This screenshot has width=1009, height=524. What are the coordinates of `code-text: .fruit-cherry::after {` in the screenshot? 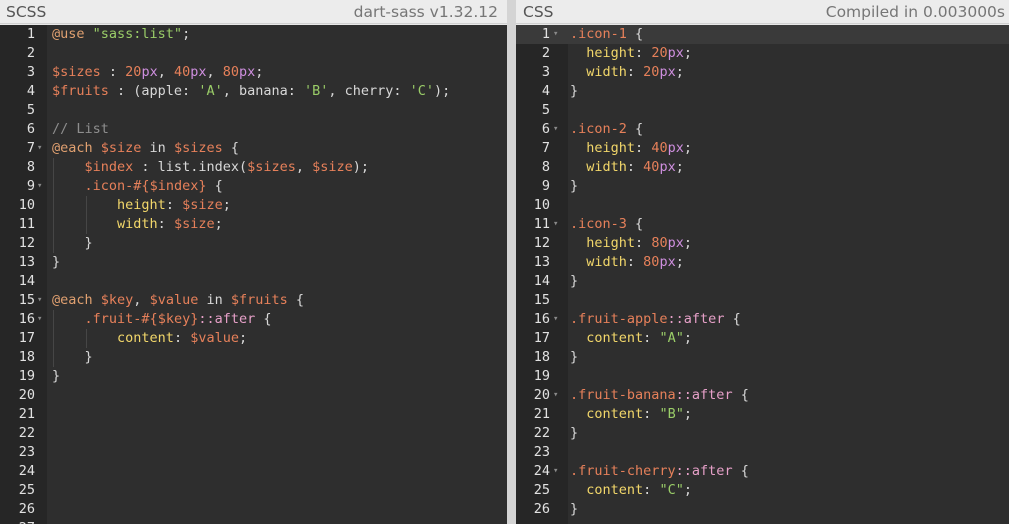 It's located at (659, 471).